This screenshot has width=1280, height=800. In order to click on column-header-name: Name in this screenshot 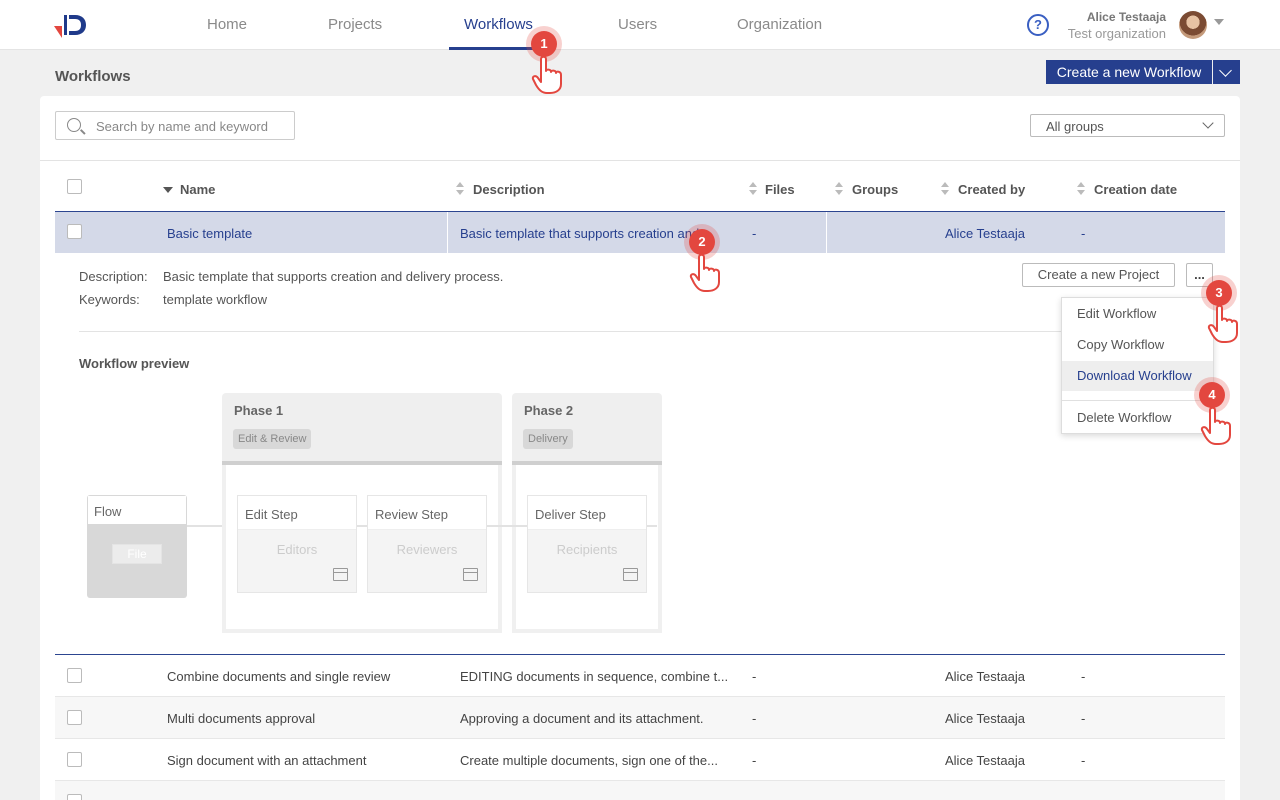, I will do `click(197, 189)`.